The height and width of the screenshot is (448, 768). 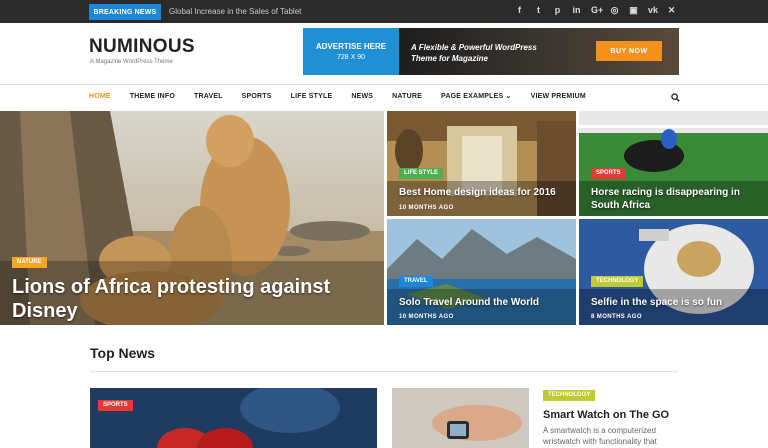 I want to click on tile-category-badge: SPORTS, so click(x=608, y=173).